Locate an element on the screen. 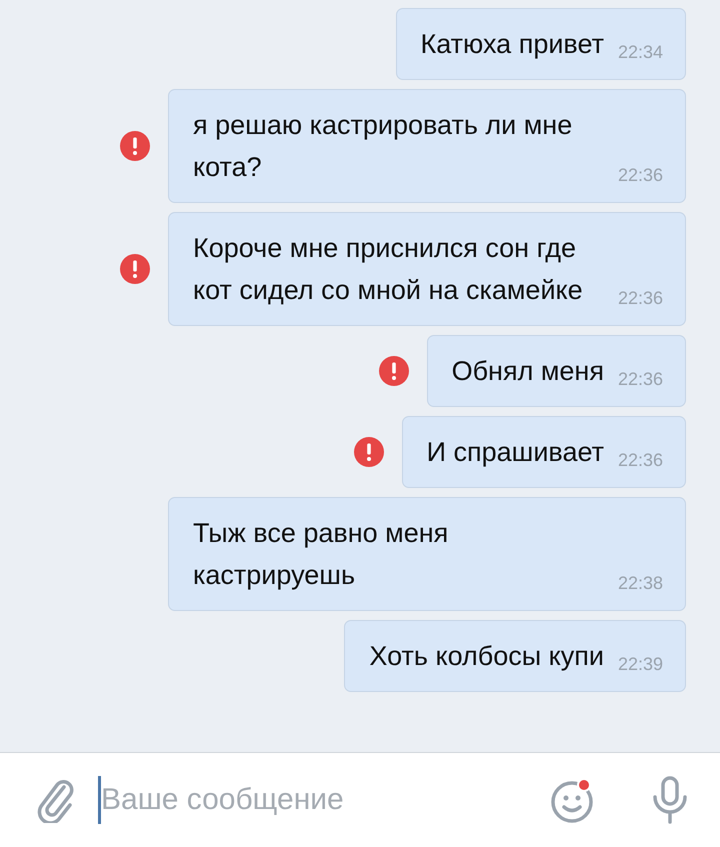  message-time: 22:38 is located at coordinates (640, 583).